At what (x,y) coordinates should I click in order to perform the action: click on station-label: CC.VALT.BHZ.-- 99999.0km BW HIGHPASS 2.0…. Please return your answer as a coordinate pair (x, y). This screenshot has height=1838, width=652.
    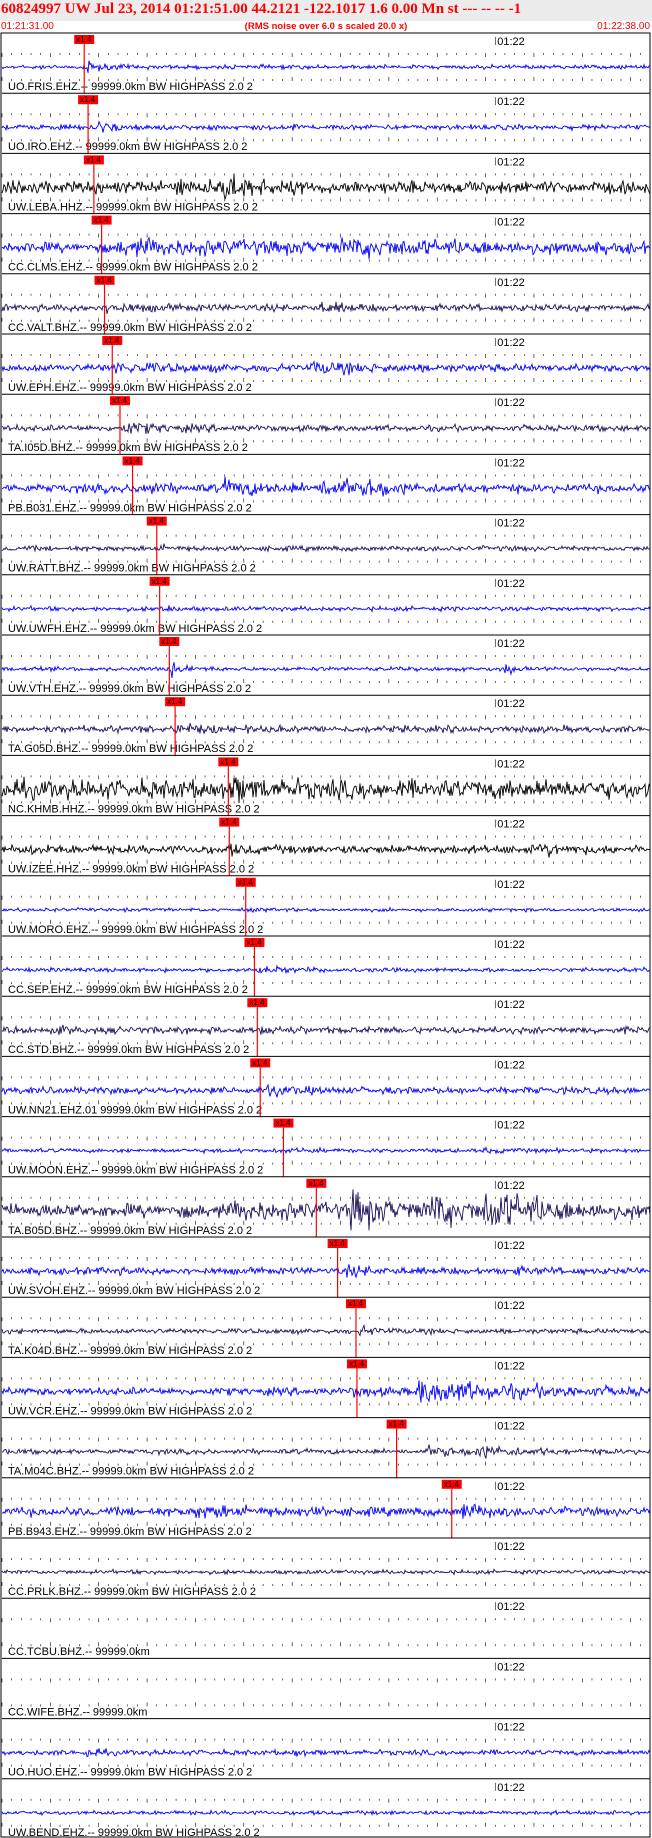
    Looking at the image, I should click on (130, 328).